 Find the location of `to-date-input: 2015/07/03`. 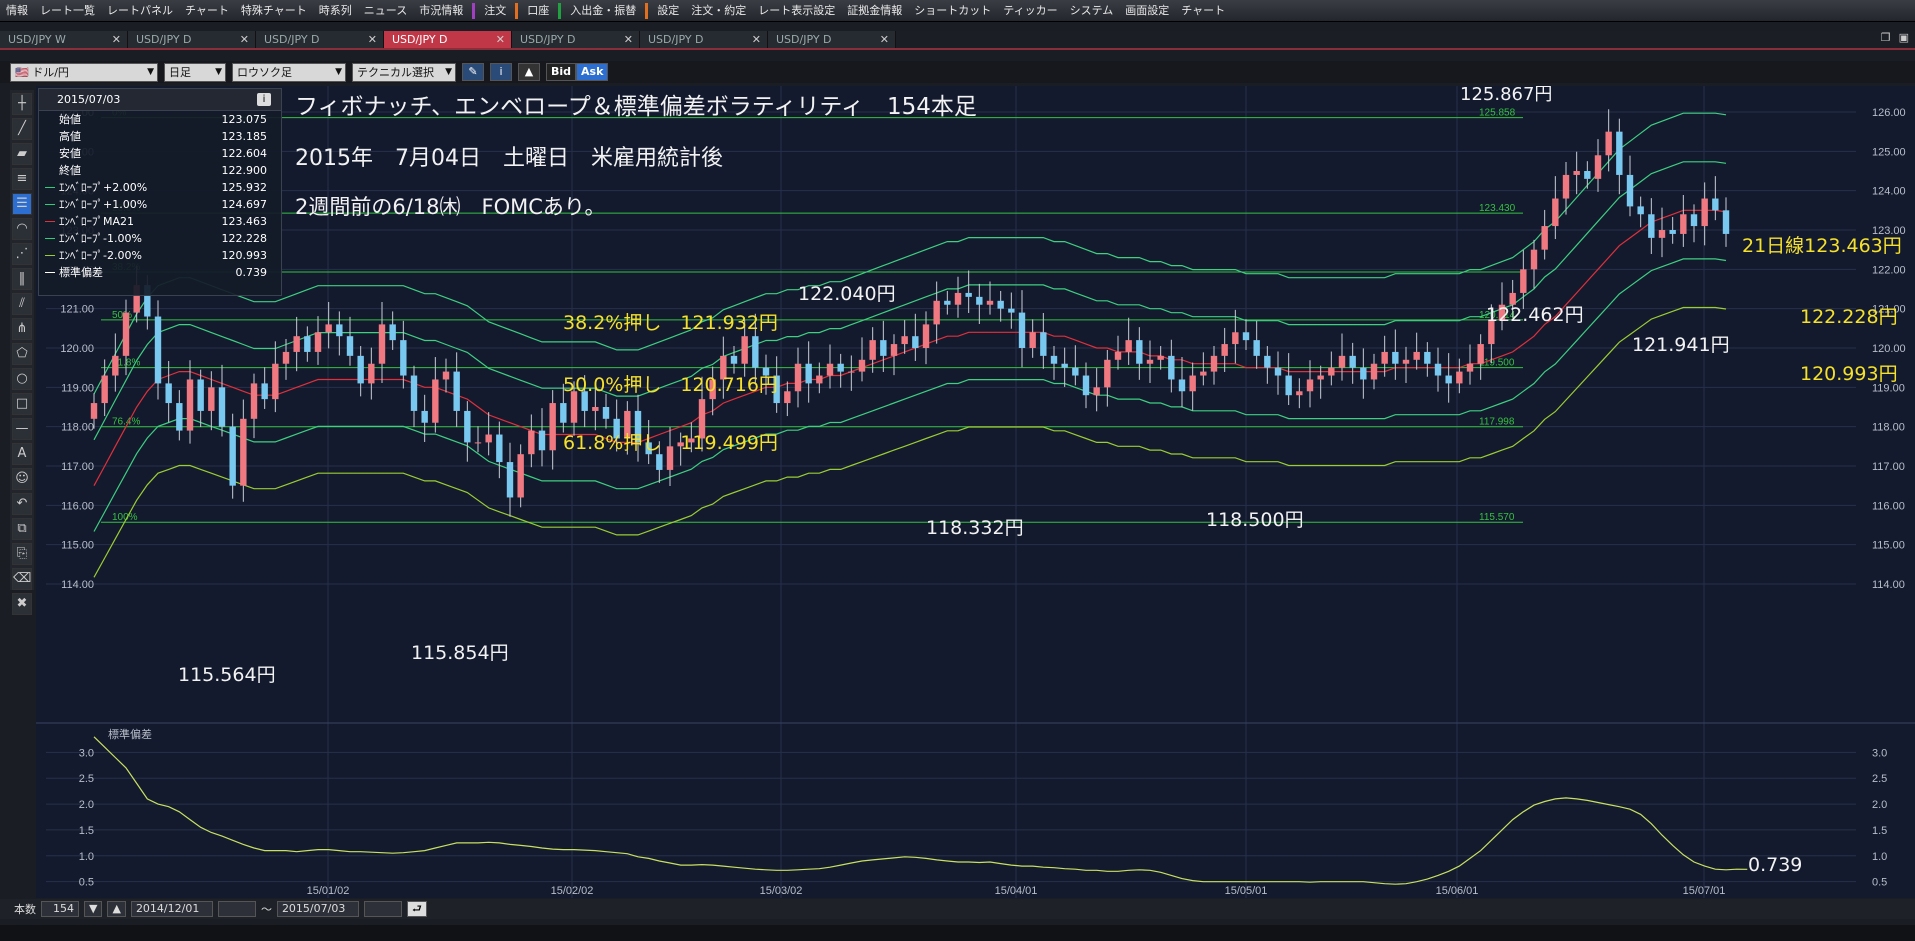

to-date-input: 2015/07/03 is located at coordinates (317, 909).